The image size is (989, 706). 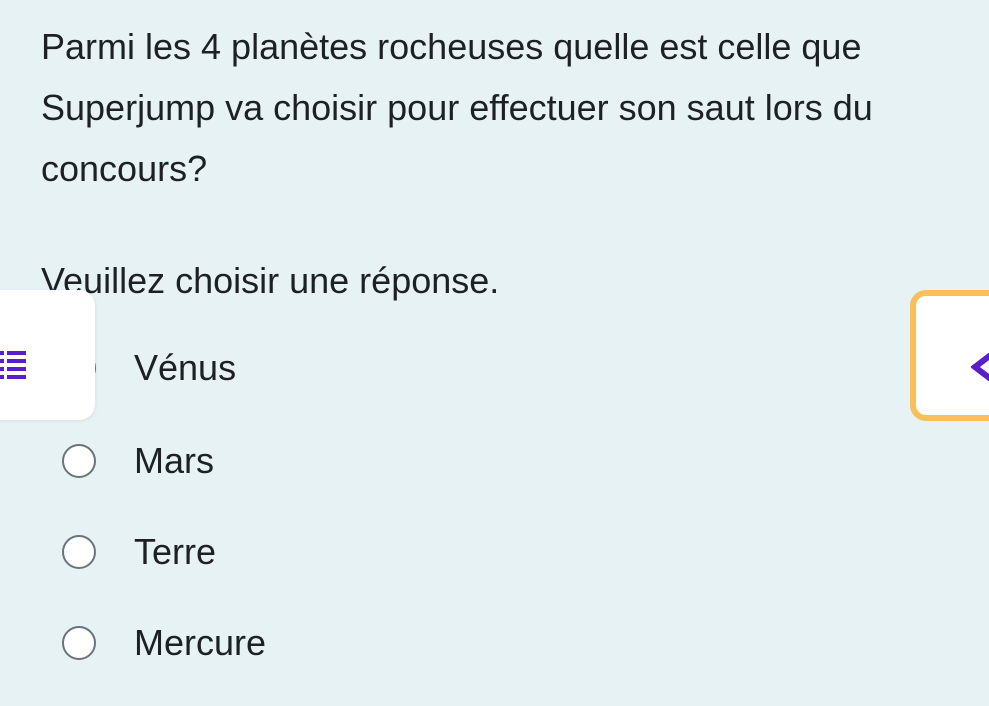 I want to click on option-label: Terre, so click(x=175, y=552).